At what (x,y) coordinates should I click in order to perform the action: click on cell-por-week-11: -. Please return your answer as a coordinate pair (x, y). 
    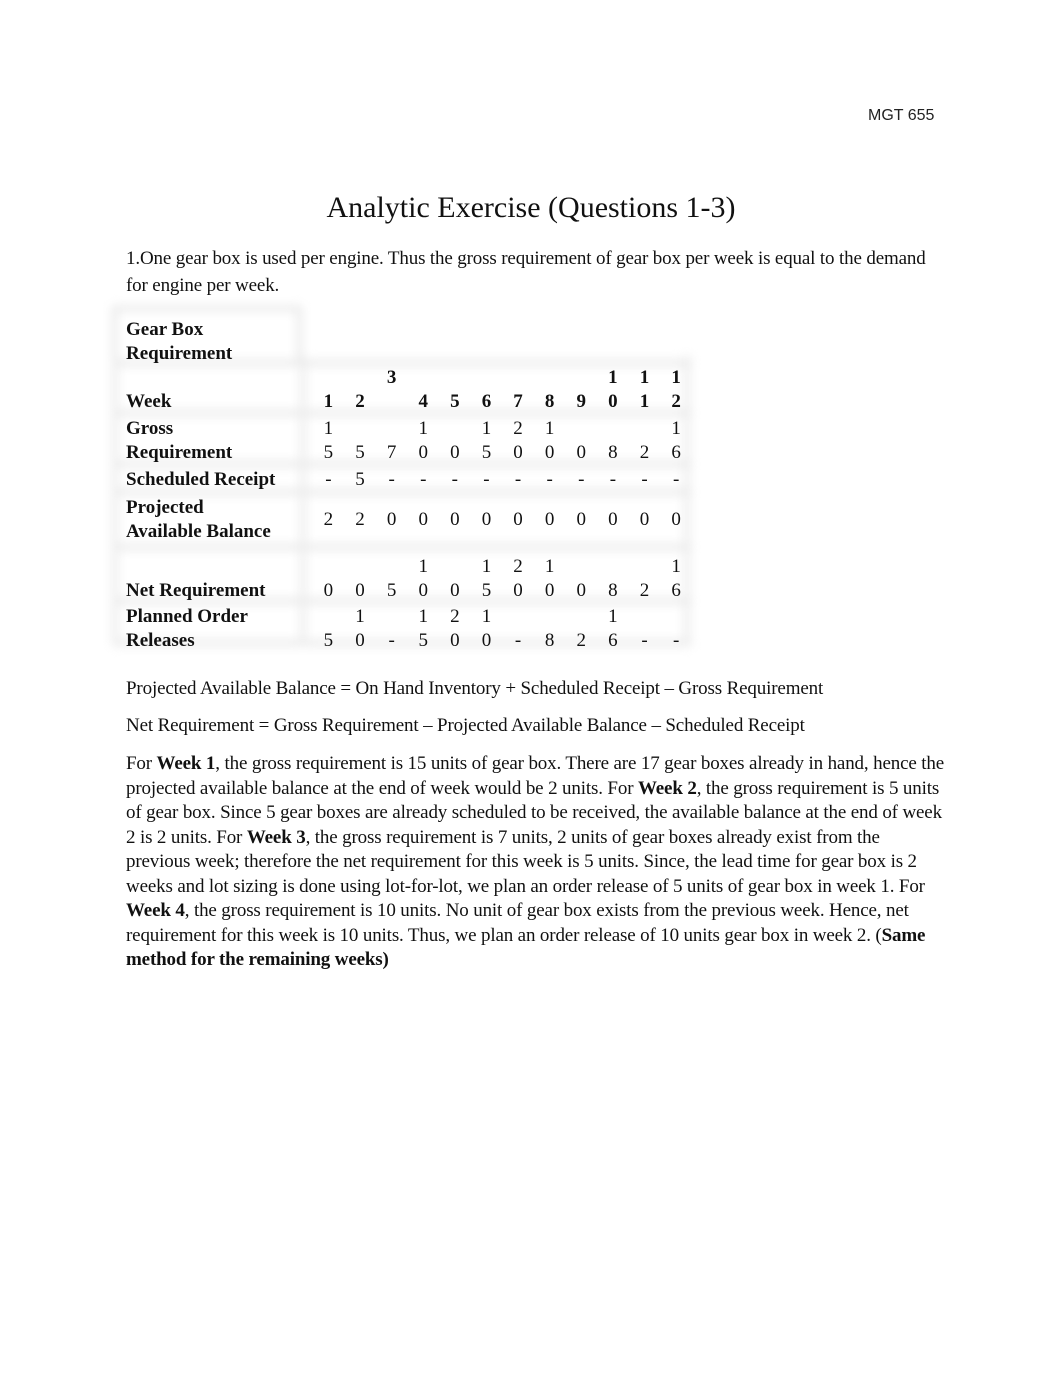
    Looking at the image, I should click on (644, 640).